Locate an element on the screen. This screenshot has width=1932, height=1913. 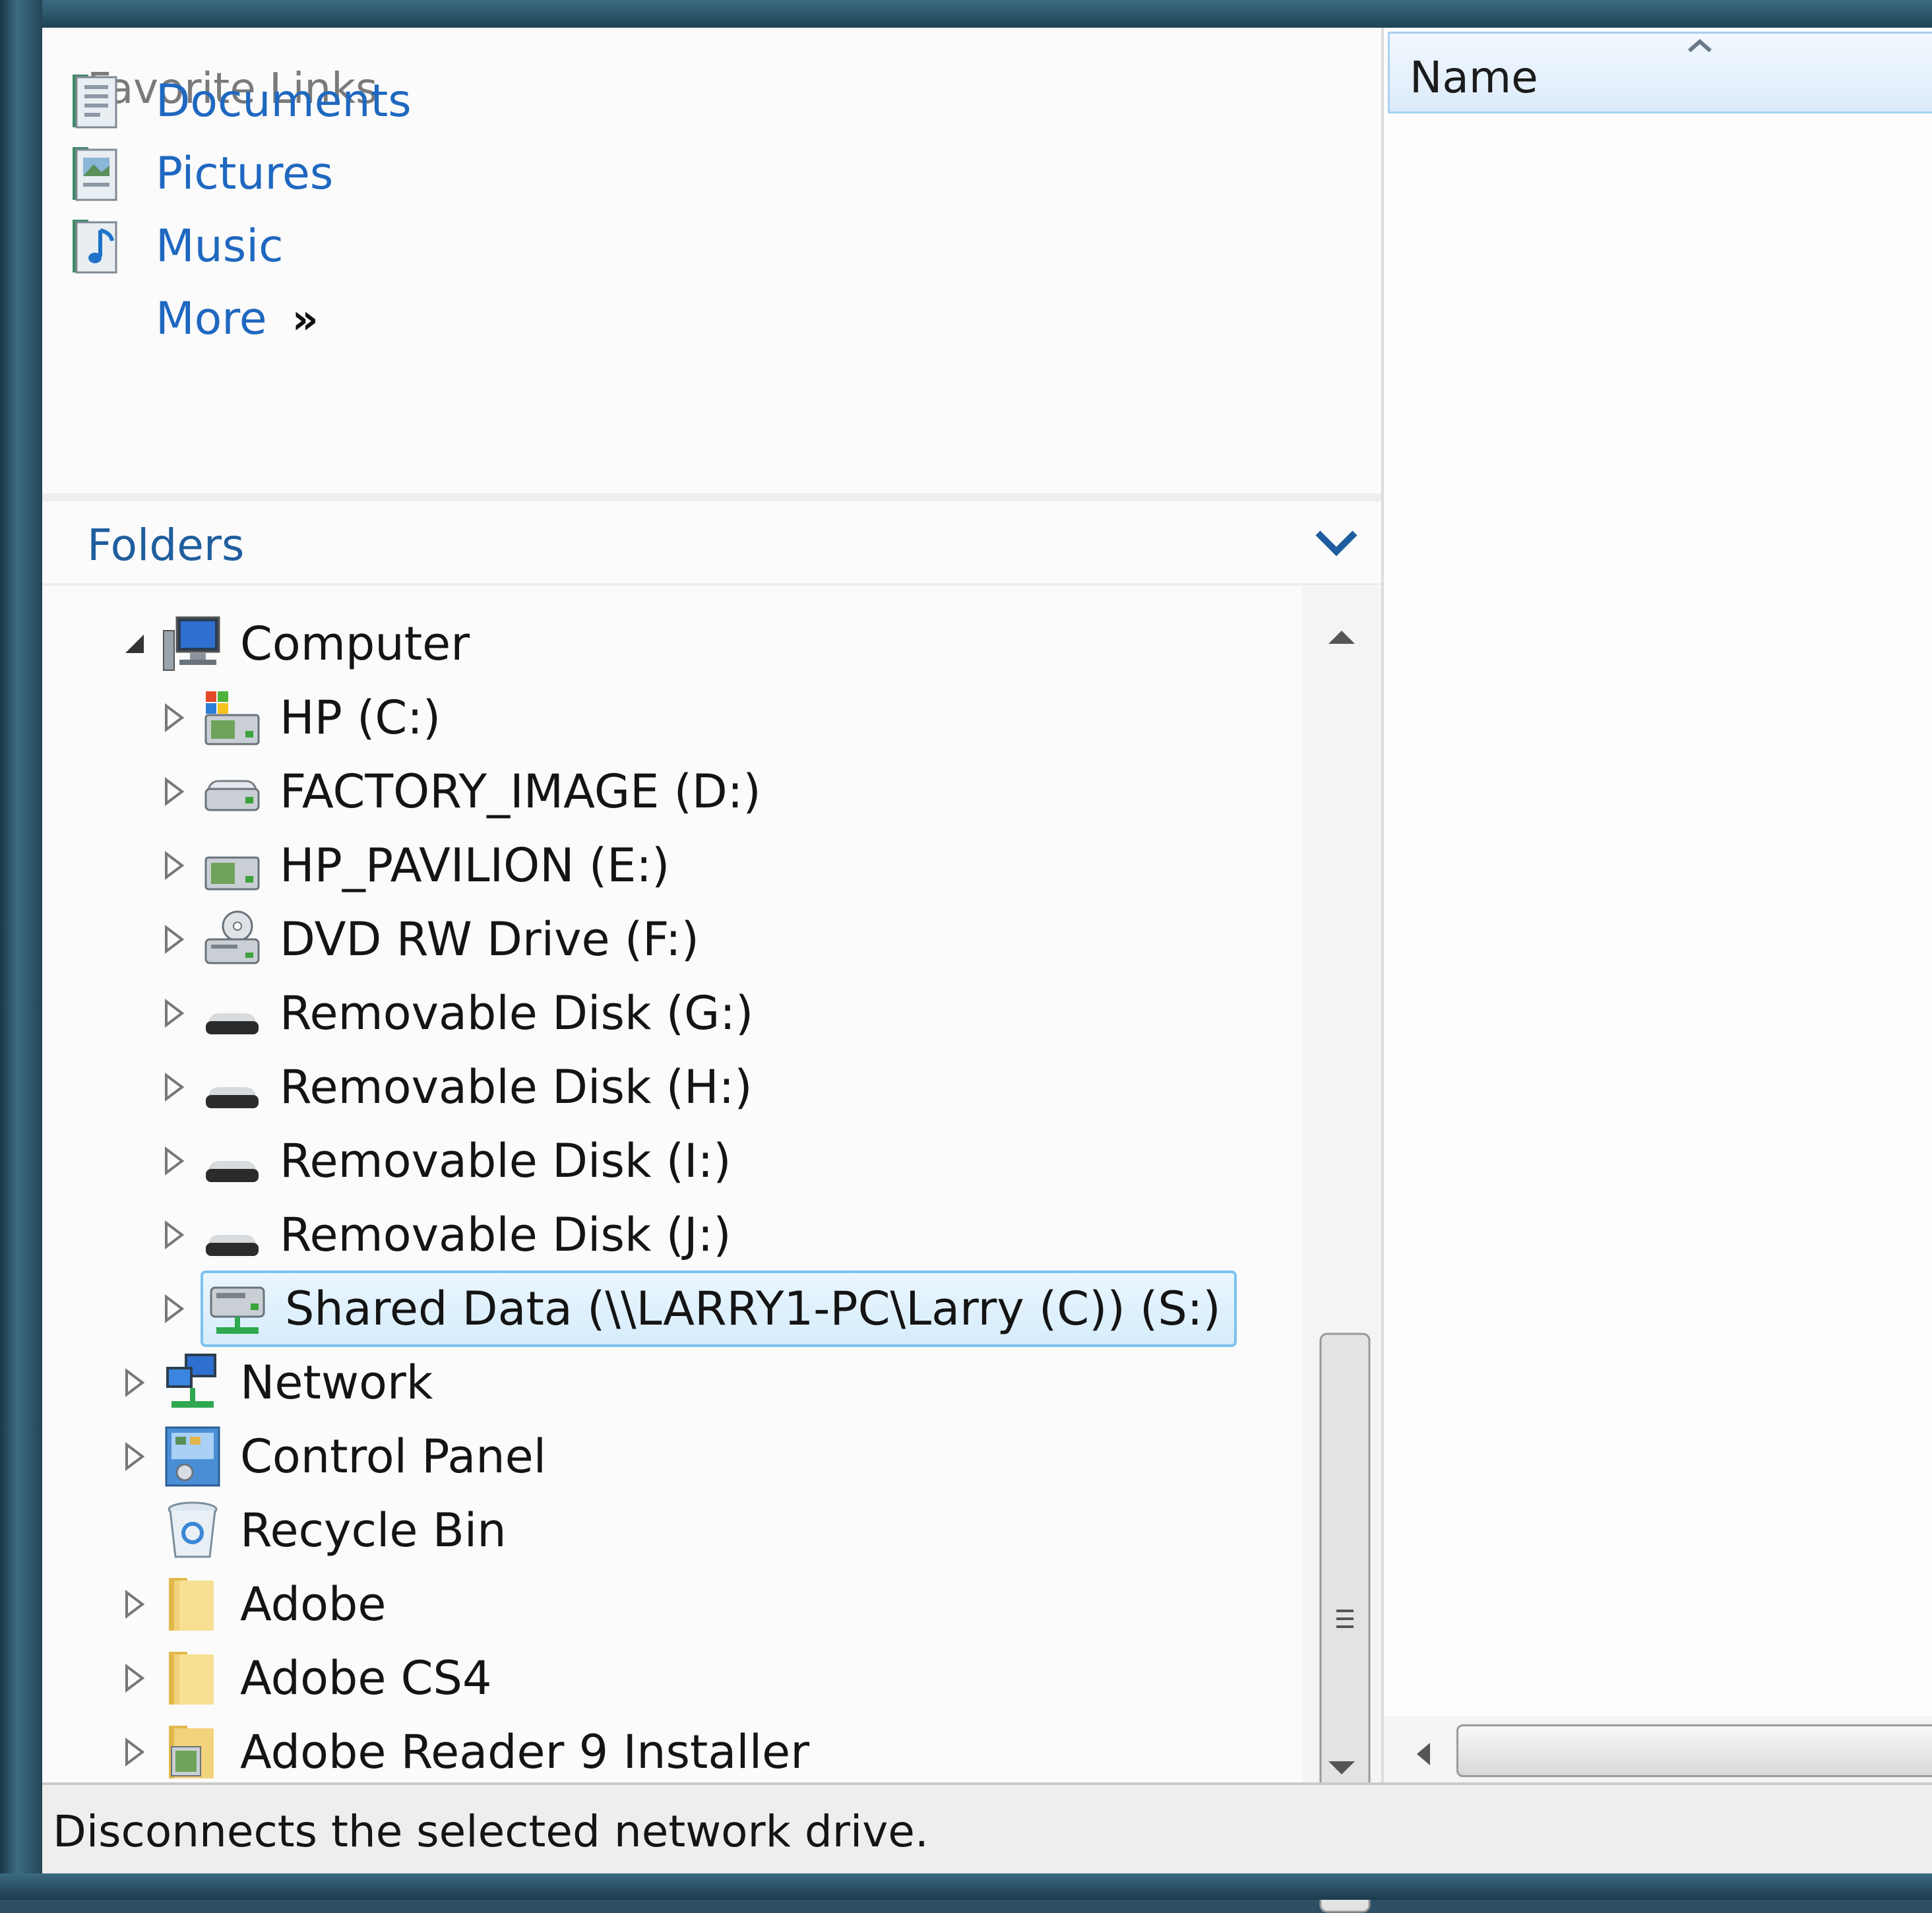
music-icon is located at coordinates (95, 247).